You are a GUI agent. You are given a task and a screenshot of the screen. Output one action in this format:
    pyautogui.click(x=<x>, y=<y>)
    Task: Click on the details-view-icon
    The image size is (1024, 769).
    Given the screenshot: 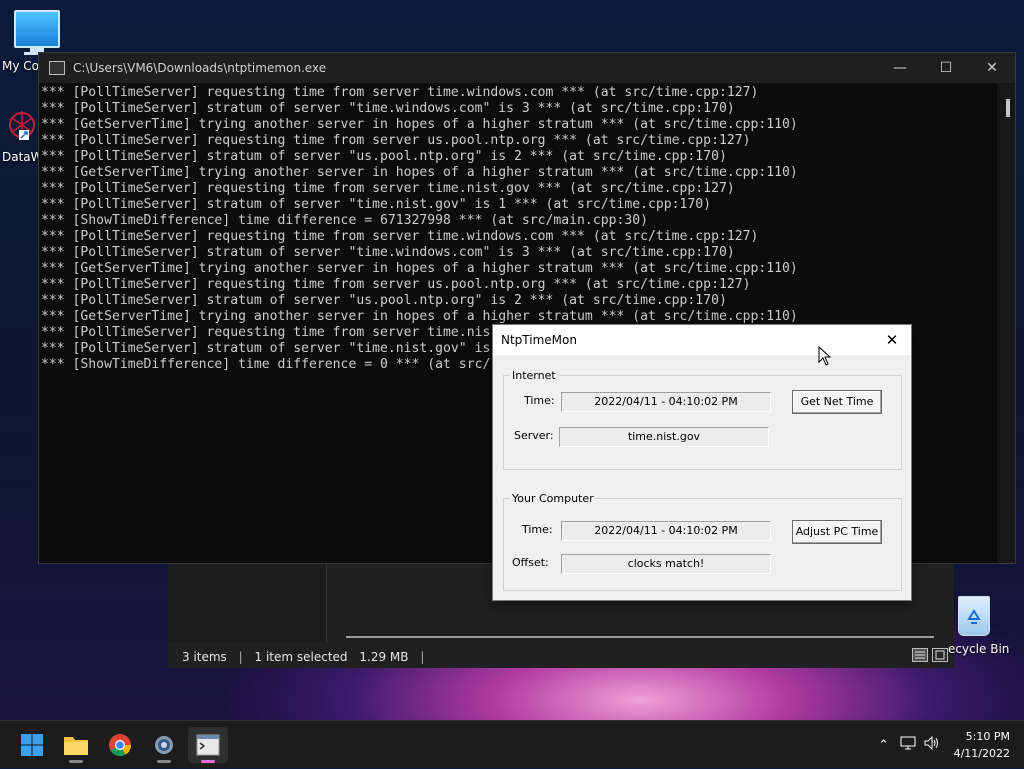 What is the action you would take?
    pyautogui.click(x=920, y=655)
    